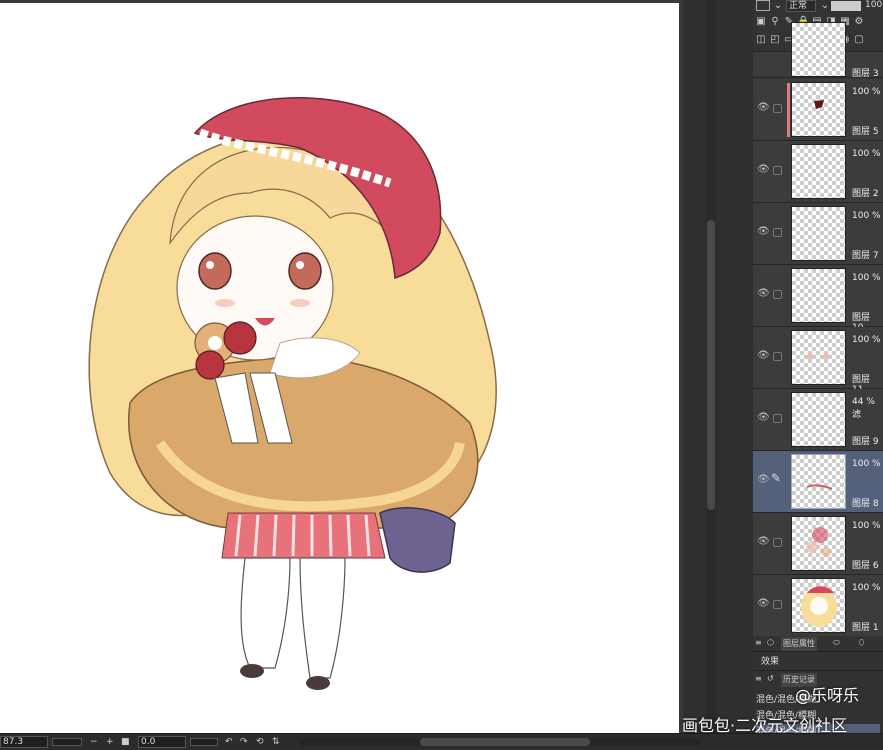  Describe the element at coordinates (846, 6) in the screenshot. I see `opacity-slider` at that location.